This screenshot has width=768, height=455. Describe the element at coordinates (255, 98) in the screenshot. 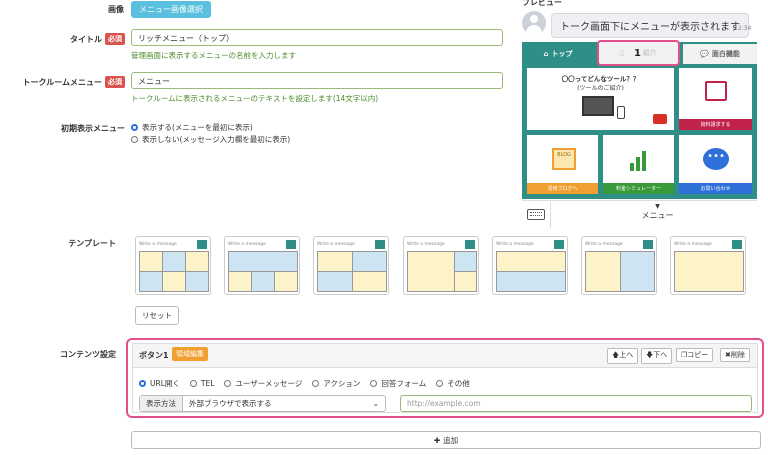

I see `talkroom-help: トークルームに表示されるメニューのテキストを設定します(14文字以内)` at that location.